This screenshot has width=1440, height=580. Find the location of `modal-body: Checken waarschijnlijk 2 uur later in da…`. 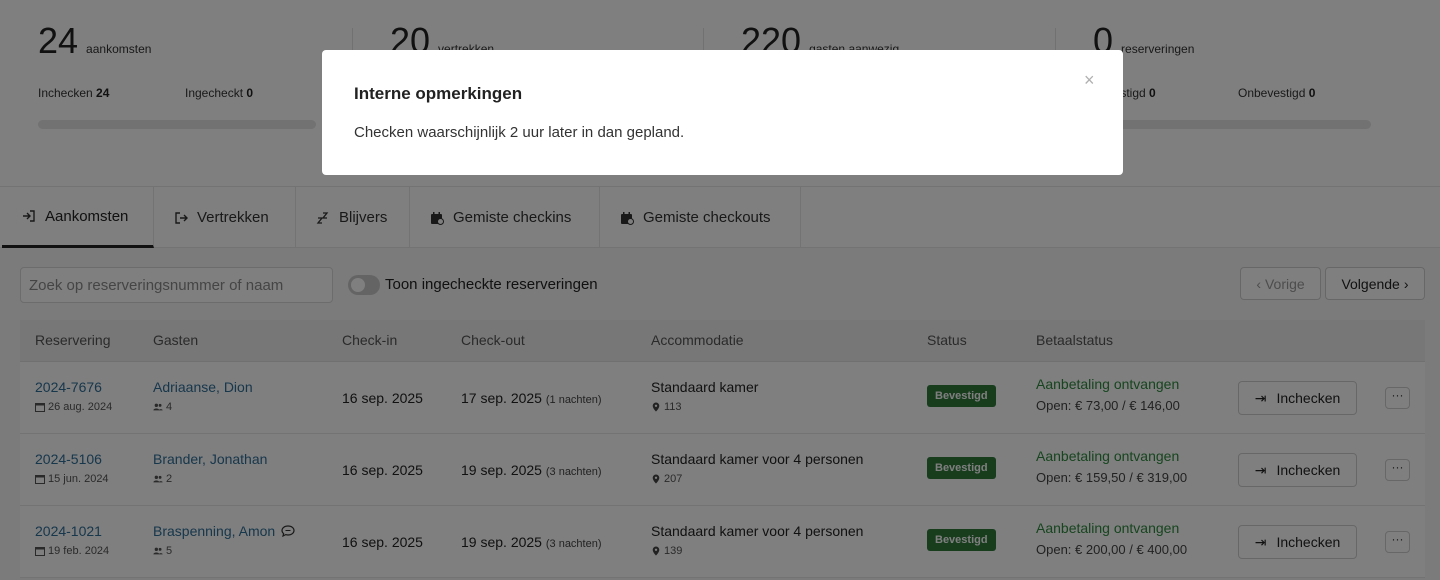

modal-body: Checken waarschijnlijk 2 uur later in da… is located at coordinates (519, 132).